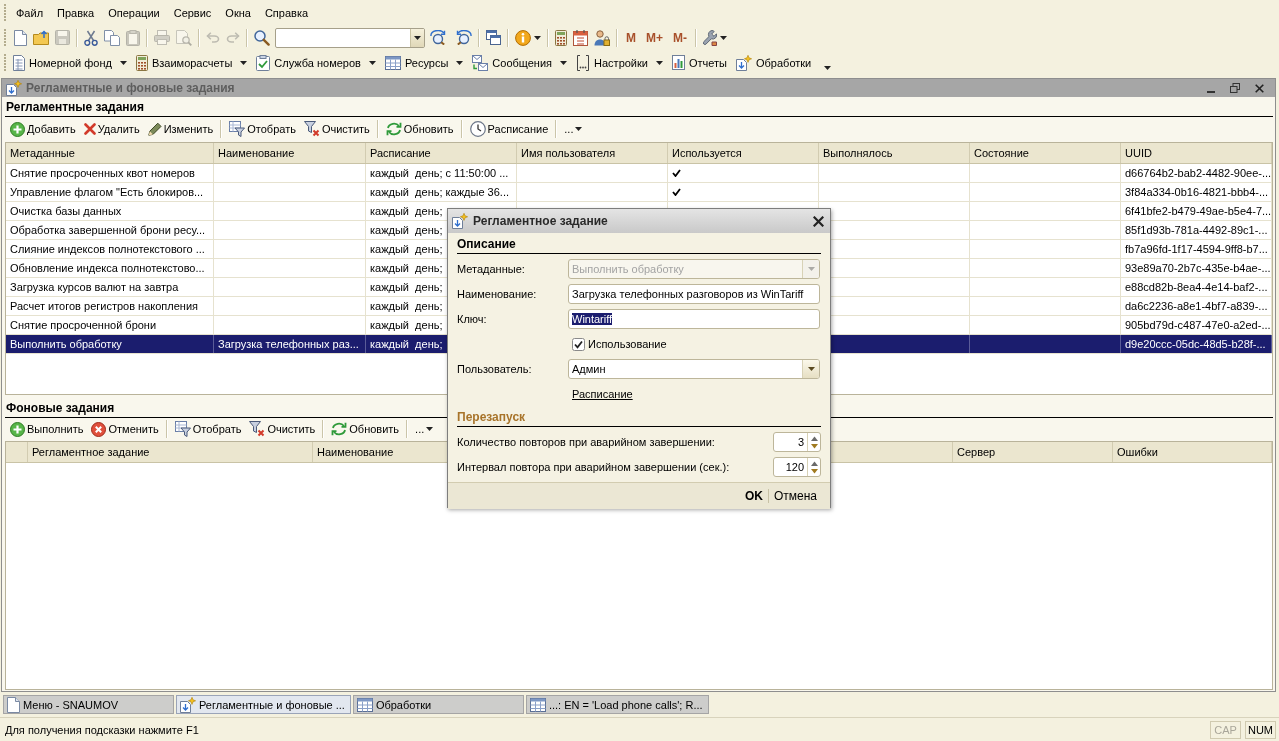  Describe the element at coordinates (41, 37) in the screenshot. I see `folder-icon` at that location.